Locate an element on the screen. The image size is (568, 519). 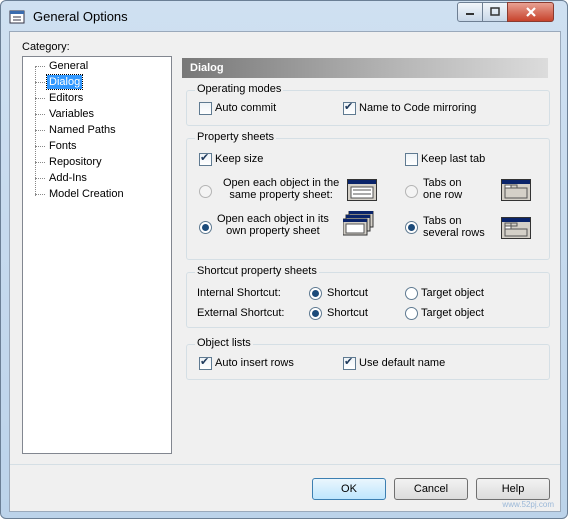
window-title: General Options is located at coordinates (80, 16).